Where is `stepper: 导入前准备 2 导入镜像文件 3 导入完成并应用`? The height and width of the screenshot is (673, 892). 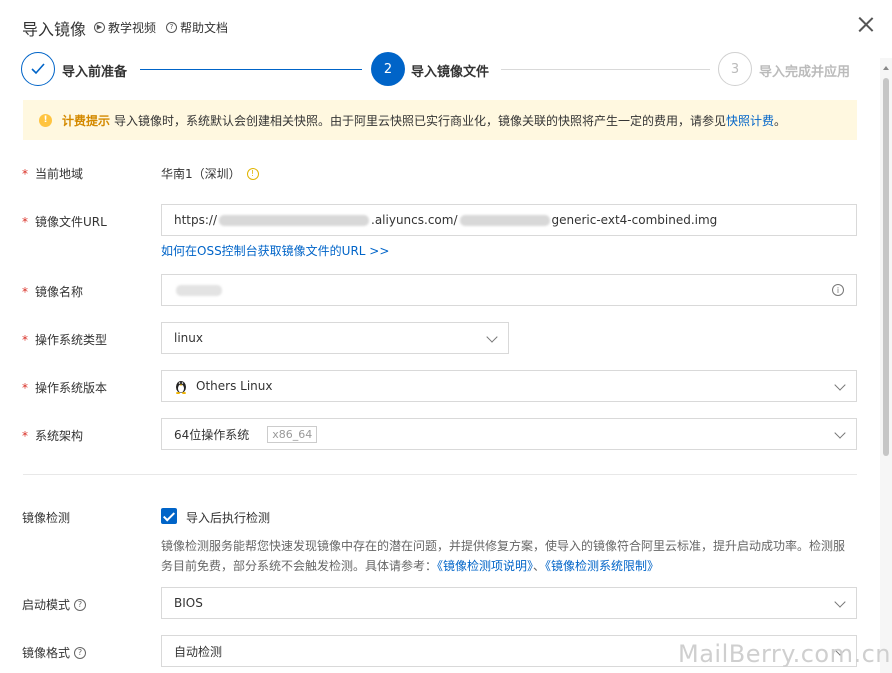
stepper: 导入前准备 2 导入镜像文件 3 导入完成并应用 is located at coordinates (446, 70).